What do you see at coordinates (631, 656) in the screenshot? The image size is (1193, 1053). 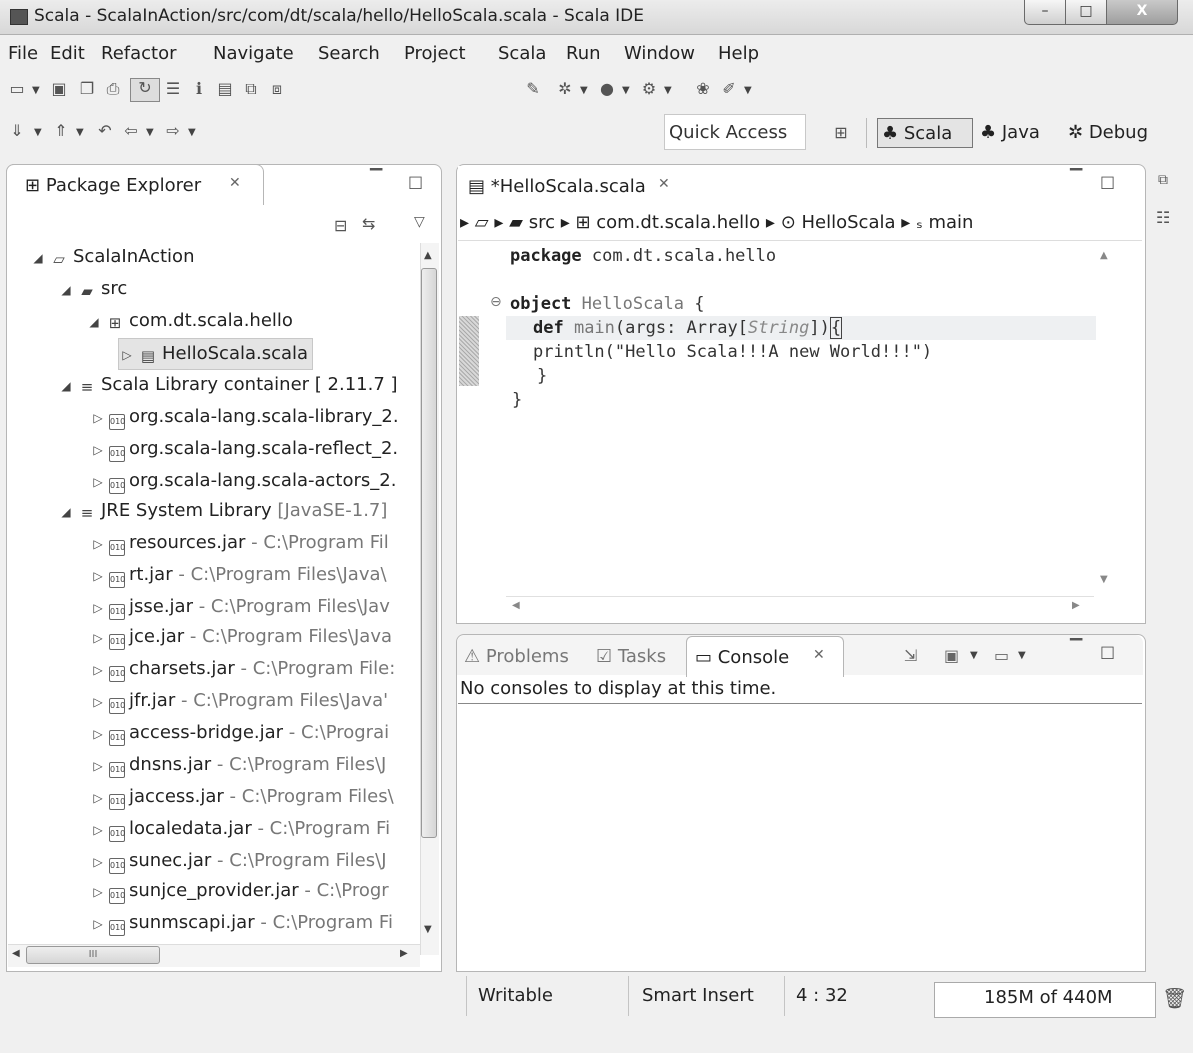 I see `tab-tasks: ☑ Tasks` at bounding box center [631, 656].